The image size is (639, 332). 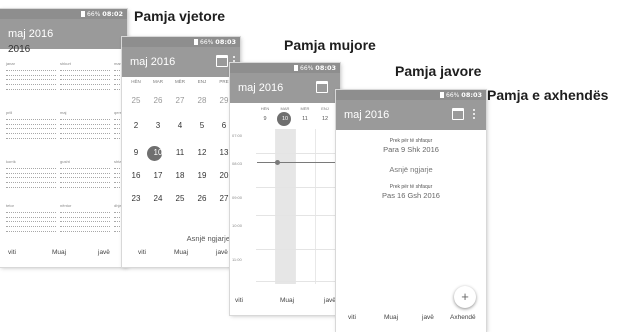 What do you see at coordinates (297, 162) in the screenshot?
I see `current-time-line` at bounding box center [297, 162].